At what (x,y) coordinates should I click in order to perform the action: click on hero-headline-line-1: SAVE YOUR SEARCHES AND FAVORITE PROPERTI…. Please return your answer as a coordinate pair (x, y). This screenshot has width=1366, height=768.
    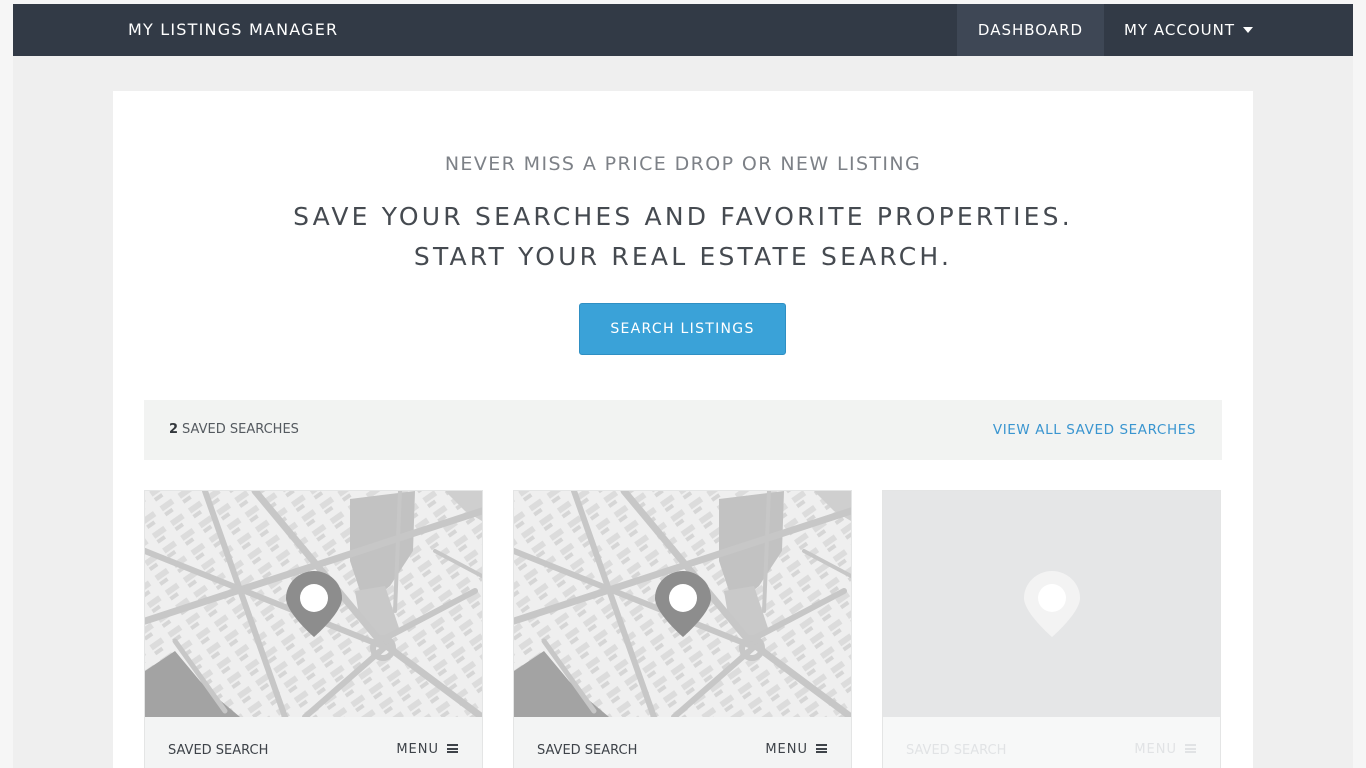
    Looking at the image, I should click on (683, 216).